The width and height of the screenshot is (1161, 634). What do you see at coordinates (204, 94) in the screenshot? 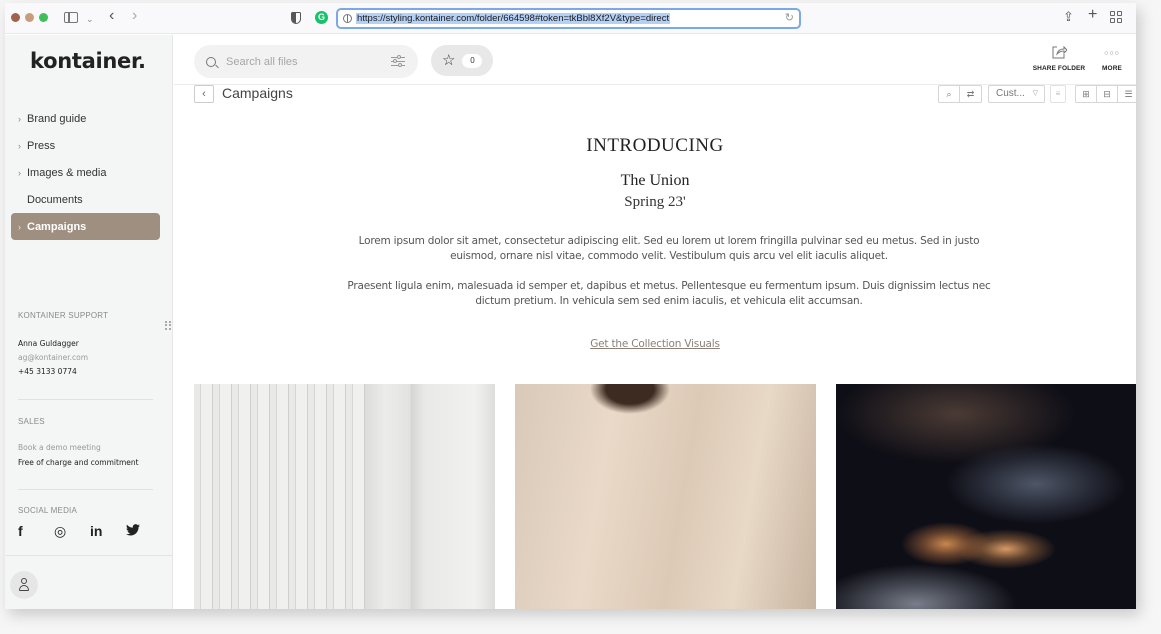
I see `folder-back-button: ‹` at bounding box center [204, 94].